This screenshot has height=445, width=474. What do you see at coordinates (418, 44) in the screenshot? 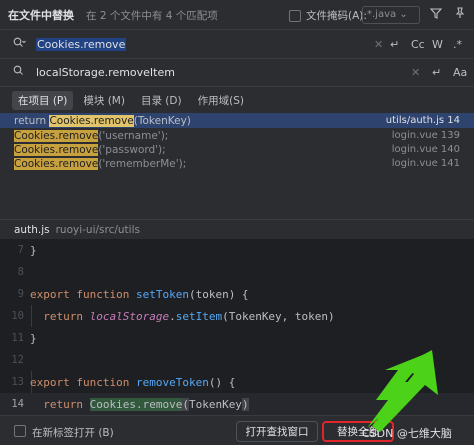
I see `match-case-toggle: Cc` at bounding box center [418, 44].